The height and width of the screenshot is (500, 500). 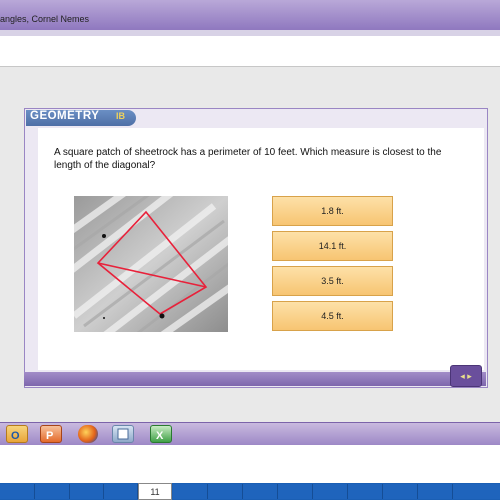 I want to click on answer-option-3: 3.5 ft., so click(x=332, y=281).